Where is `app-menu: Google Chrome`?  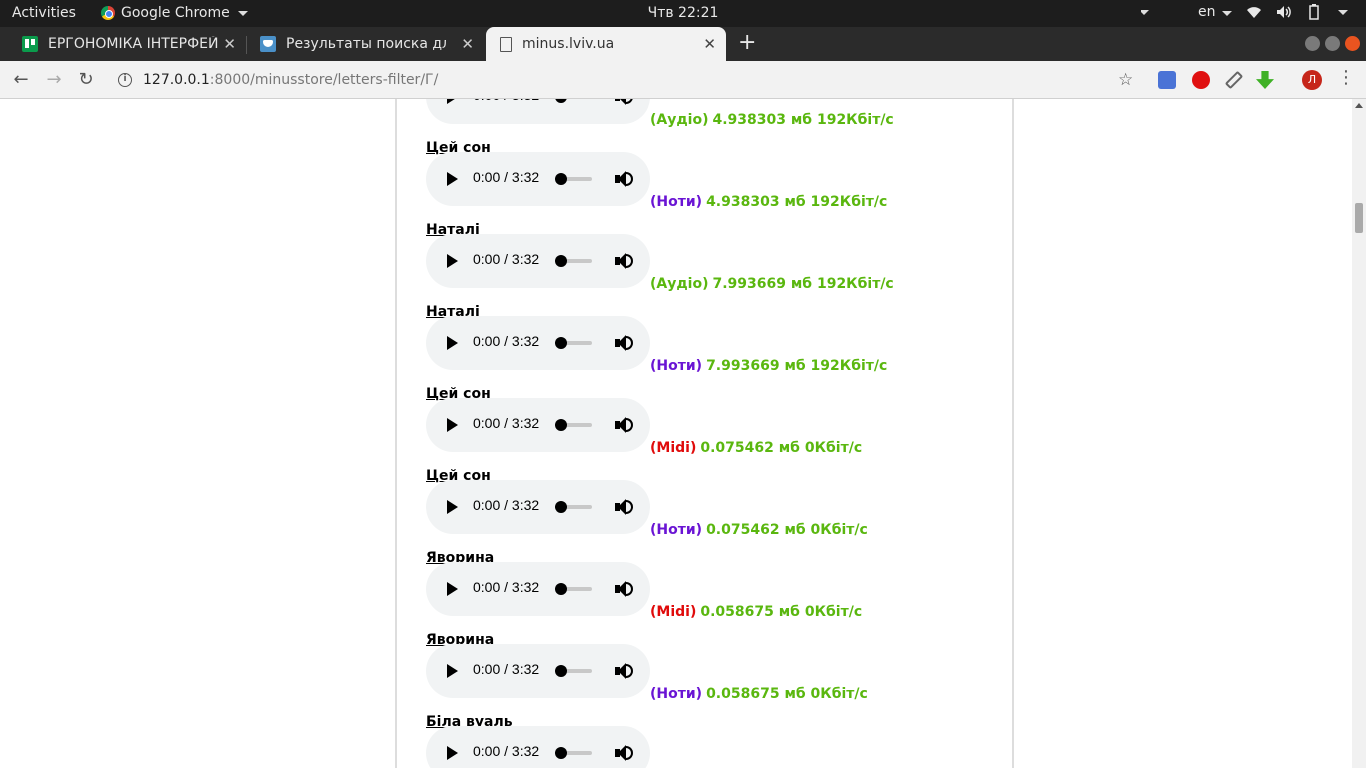
app-menu: Google Chrome is located at coordinates (174, 13).